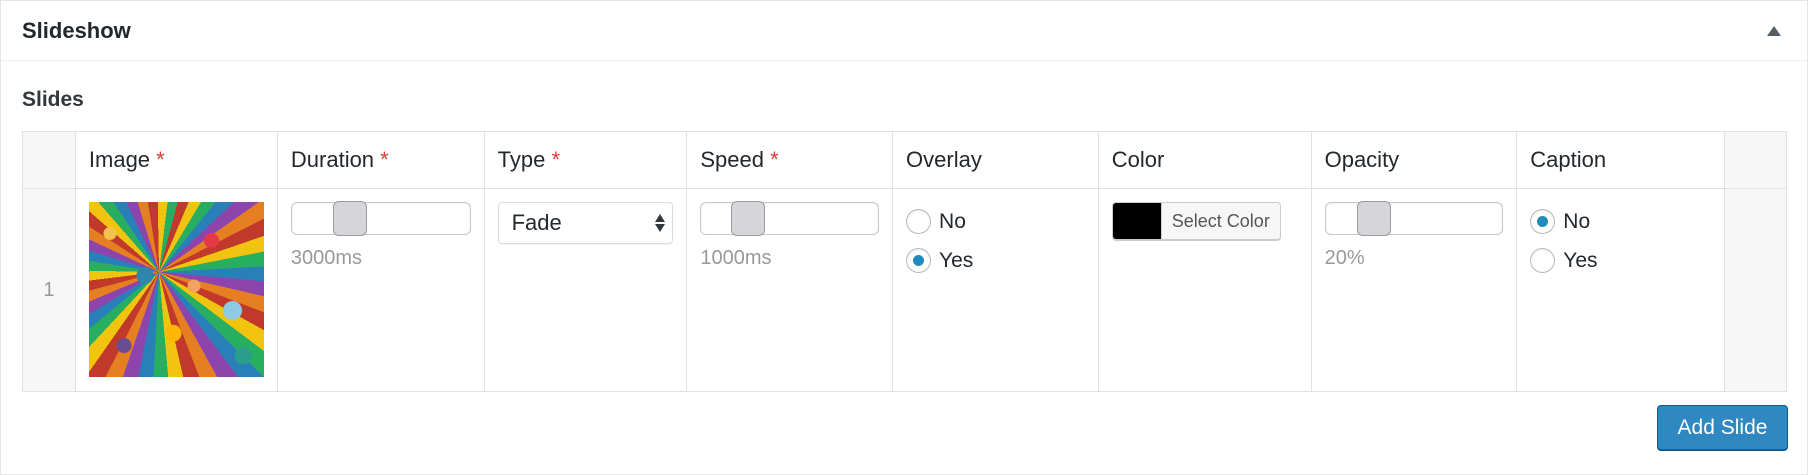 The height and width of the screenshot is (475, 1808). What do you see at coordinates (1543, 260) in the screenshot?
I see `caption-yes-radio` at bounding box center [1543, 260].